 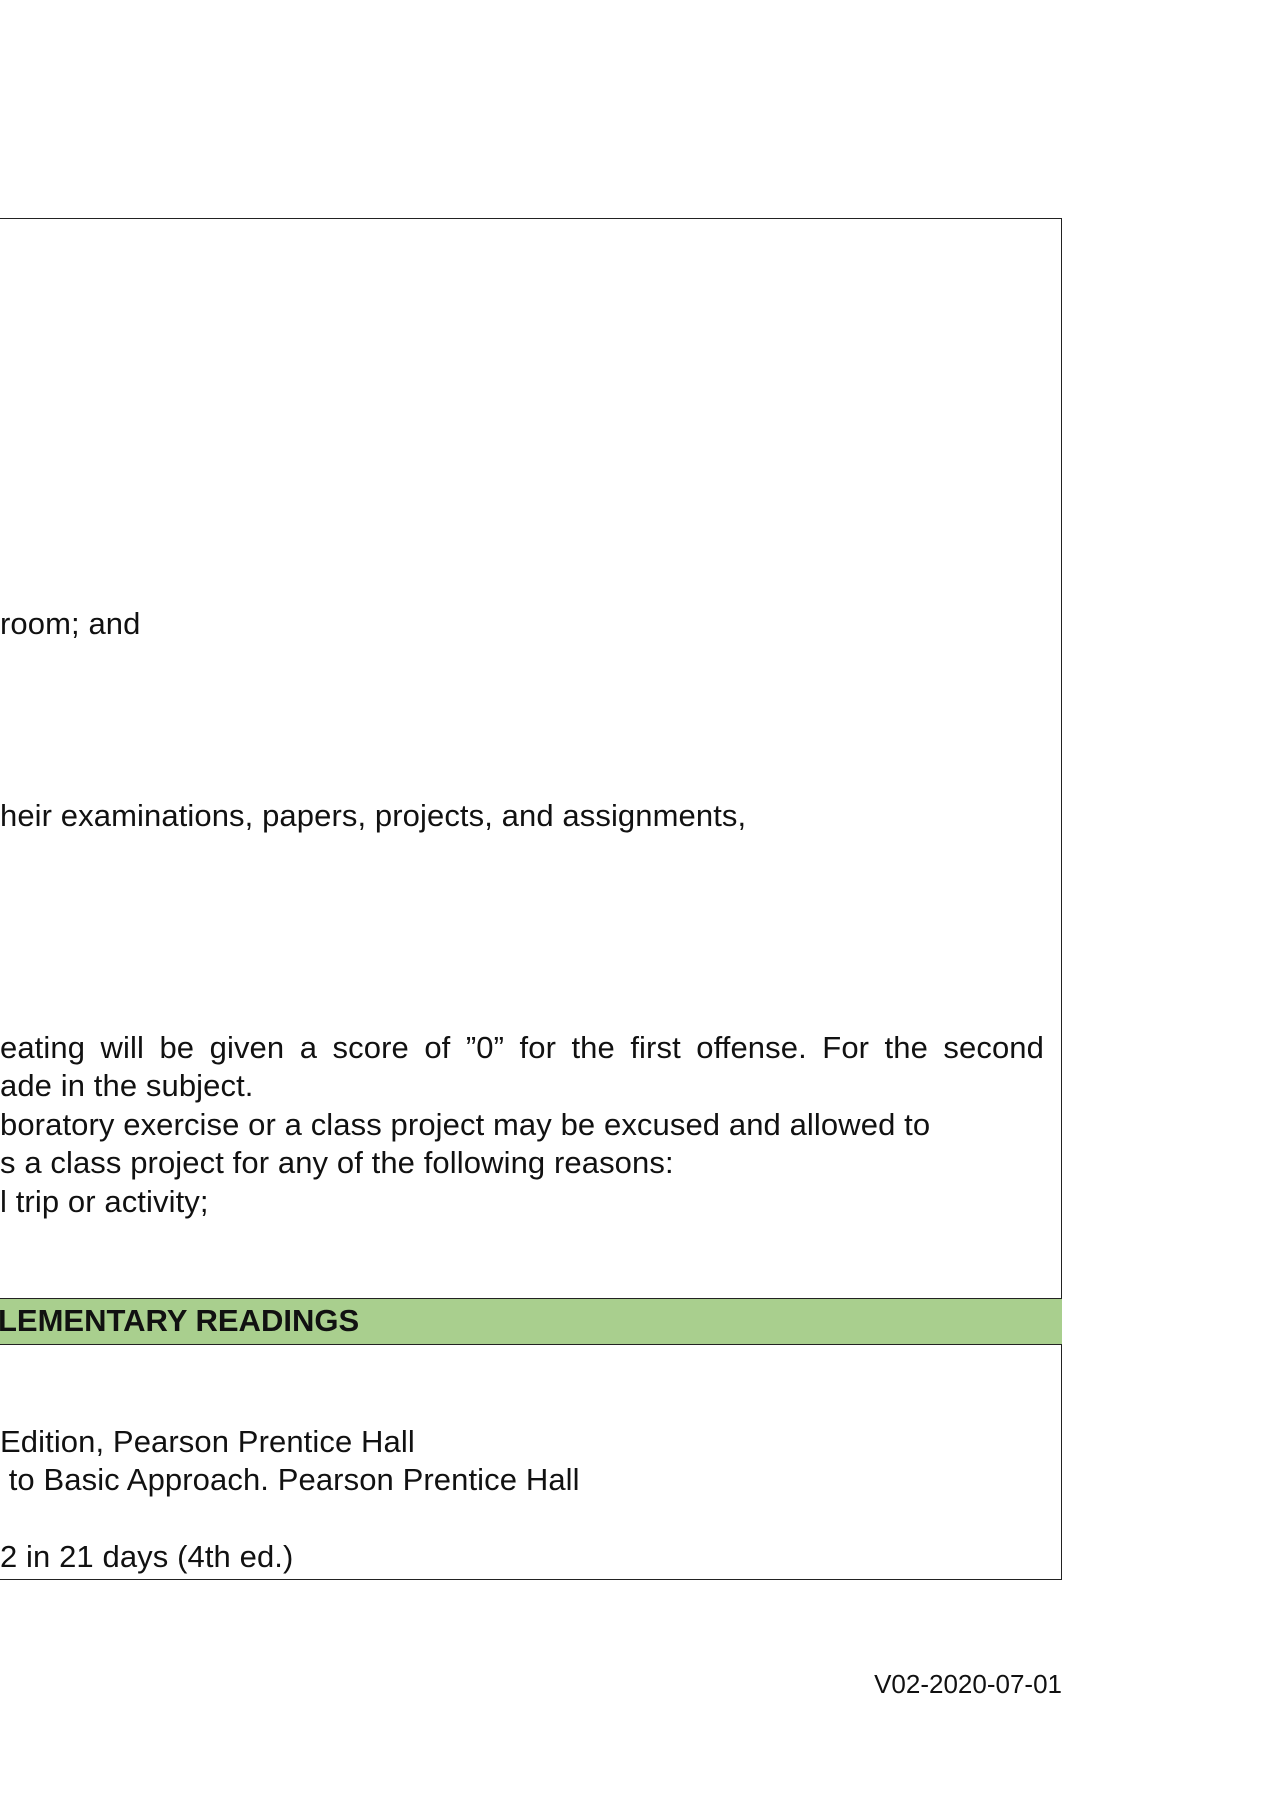 I want to click on readings-section-heading: LEMENTARY READINGS, so click(x=180, y=1320).